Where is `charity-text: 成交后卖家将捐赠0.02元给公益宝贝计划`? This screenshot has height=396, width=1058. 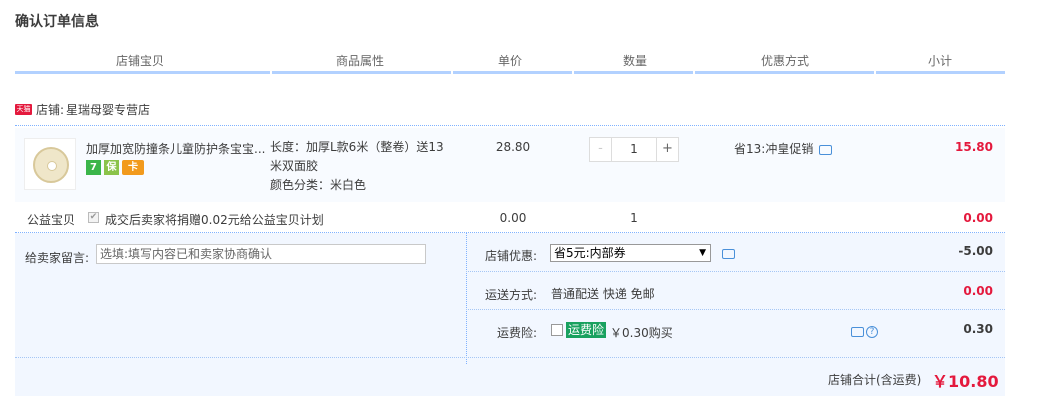 charity-text: 成交后卖家将捐赠0.02元给公益宝贝计划 is located at coordinates (214, 220).